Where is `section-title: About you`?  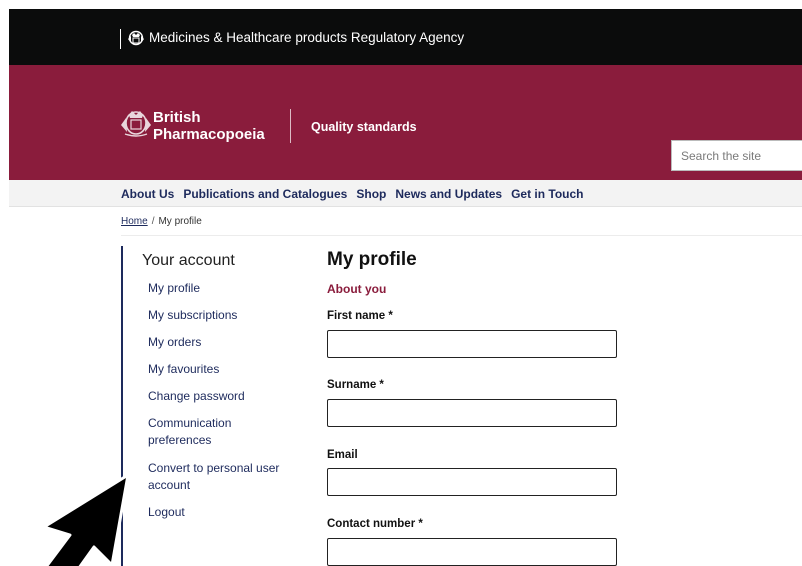
section-title: About you is located at coordinates (357, 289).